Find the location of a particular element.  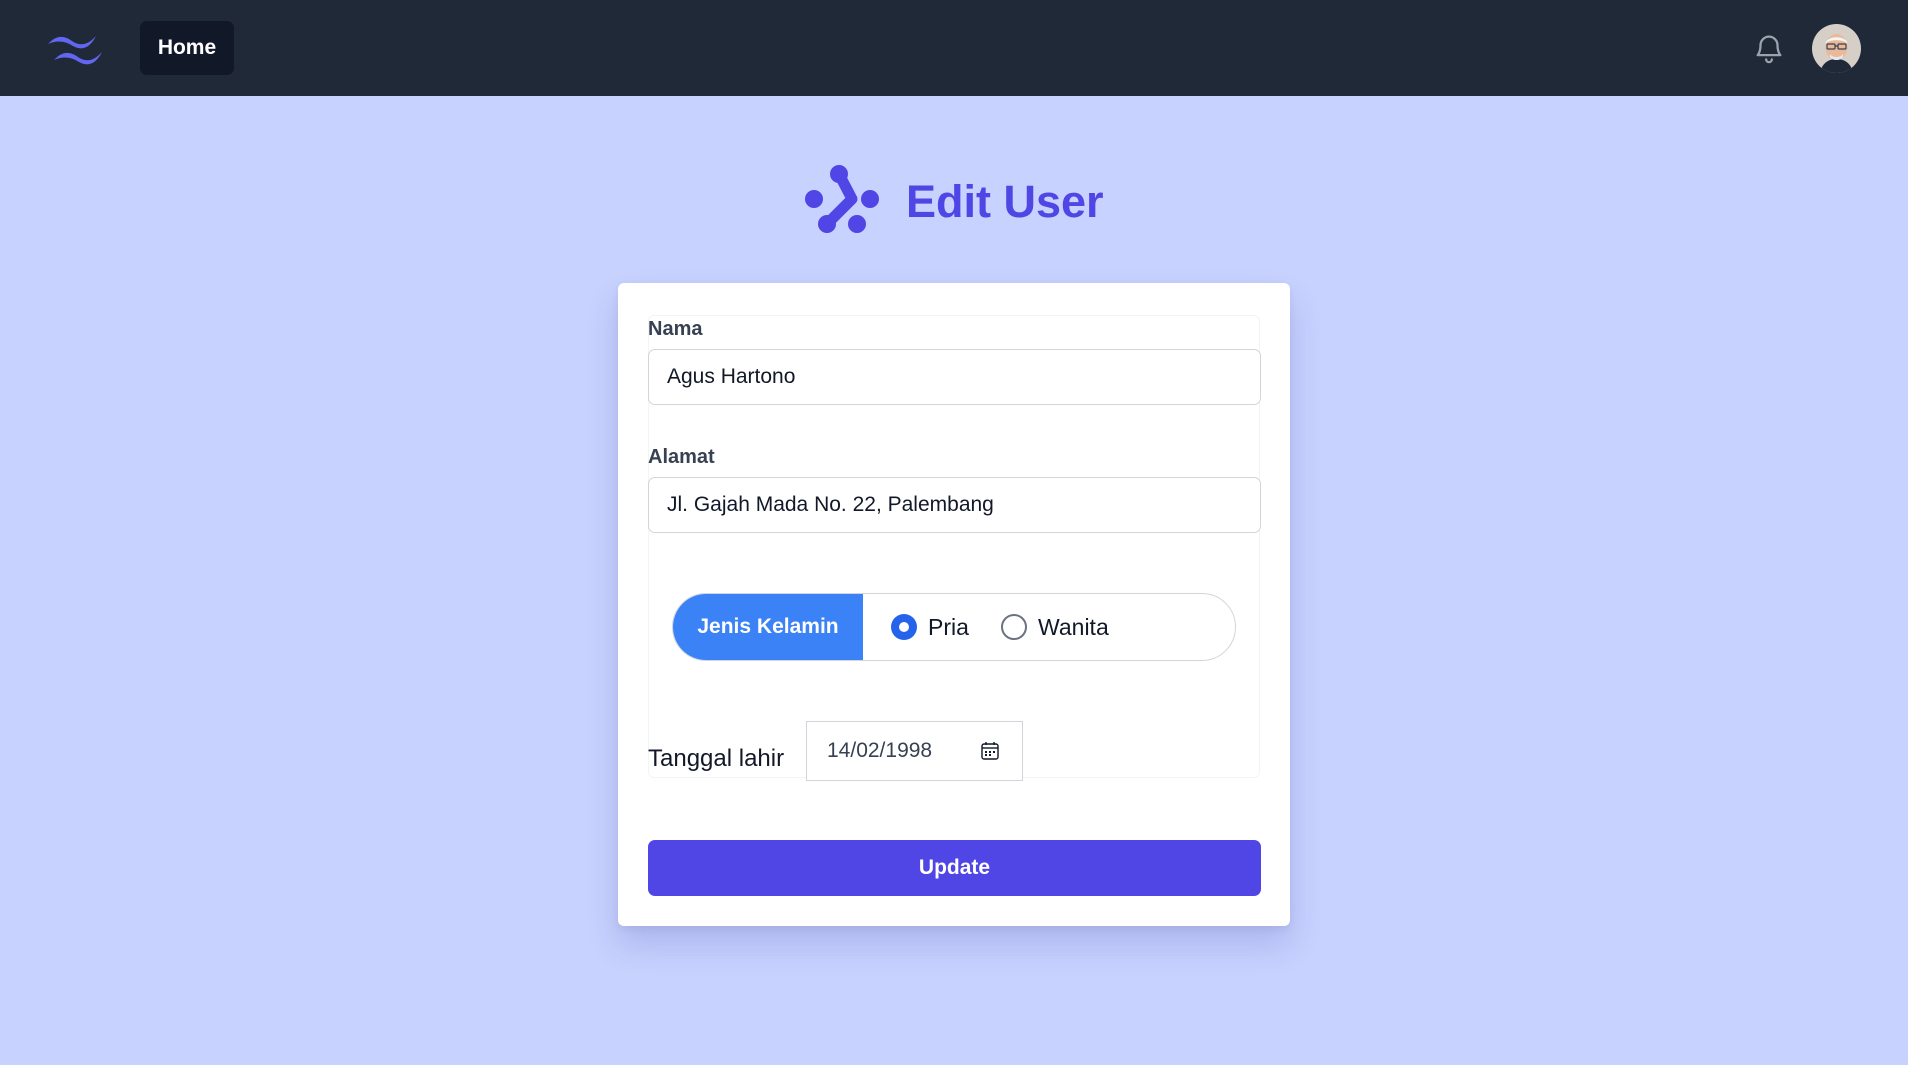

top-navbar: Home is located at coordinates (954, 48).